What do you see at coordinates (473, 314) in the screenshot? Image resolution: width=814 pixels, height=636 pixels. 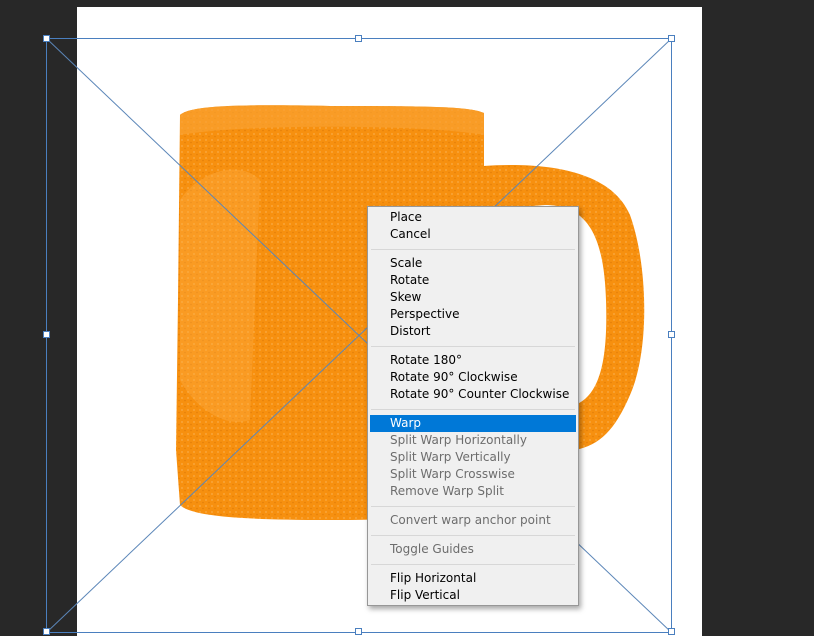 I see `menu-item-perspective: Perspective` at bounding box center [473, 314].